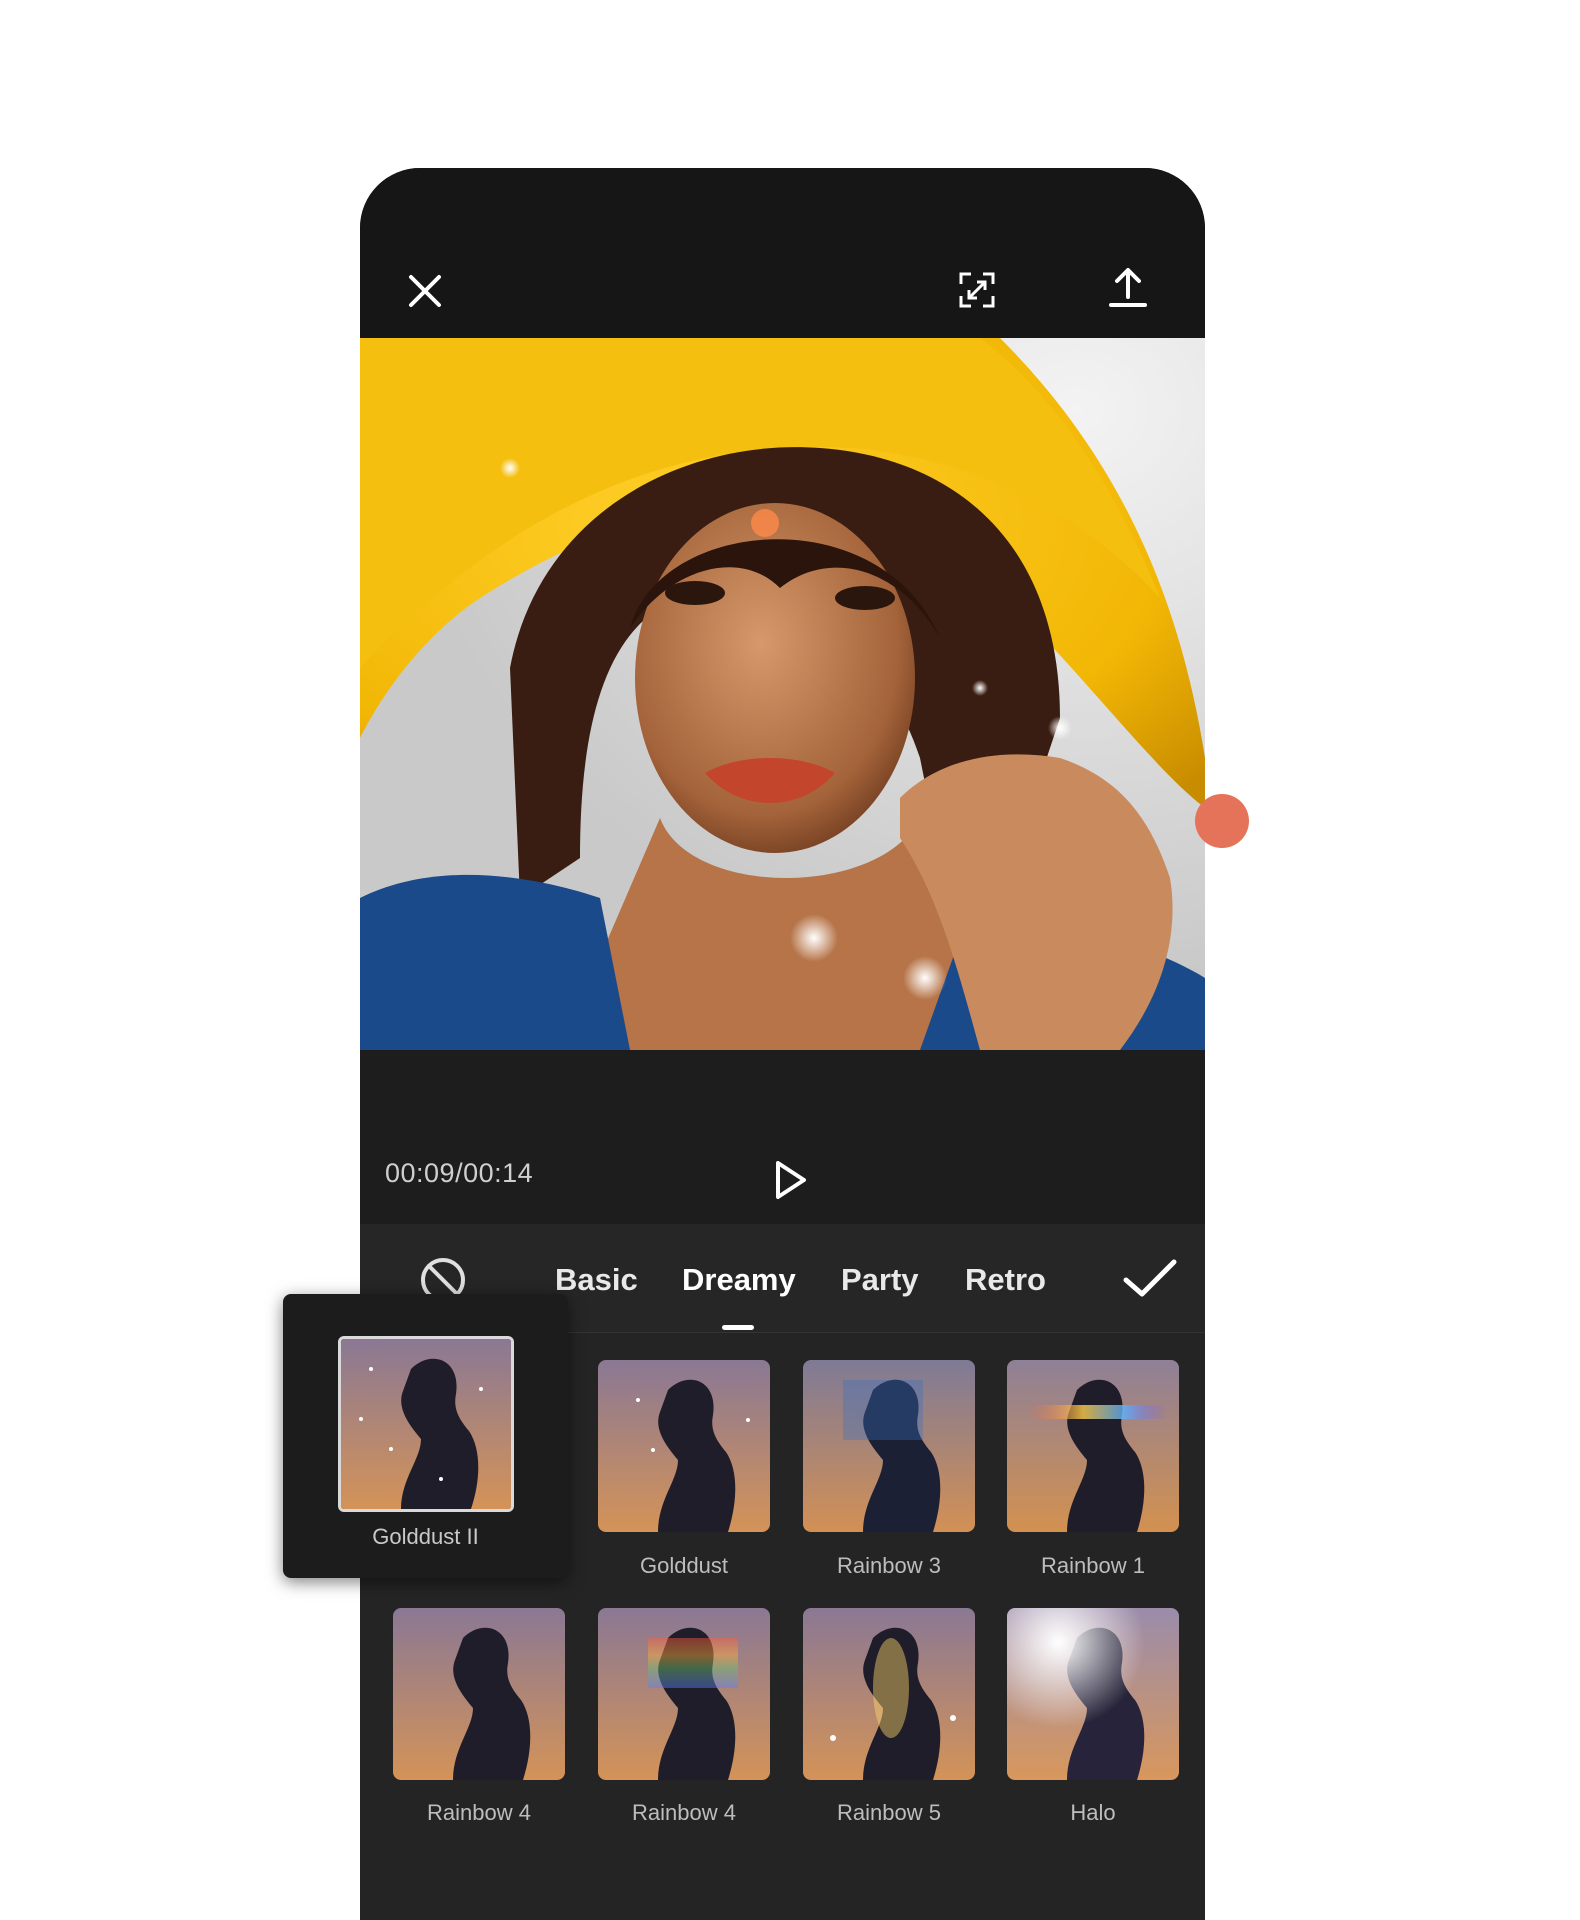  I want to click on filter-thumb-halo, so click(1093, 1694).